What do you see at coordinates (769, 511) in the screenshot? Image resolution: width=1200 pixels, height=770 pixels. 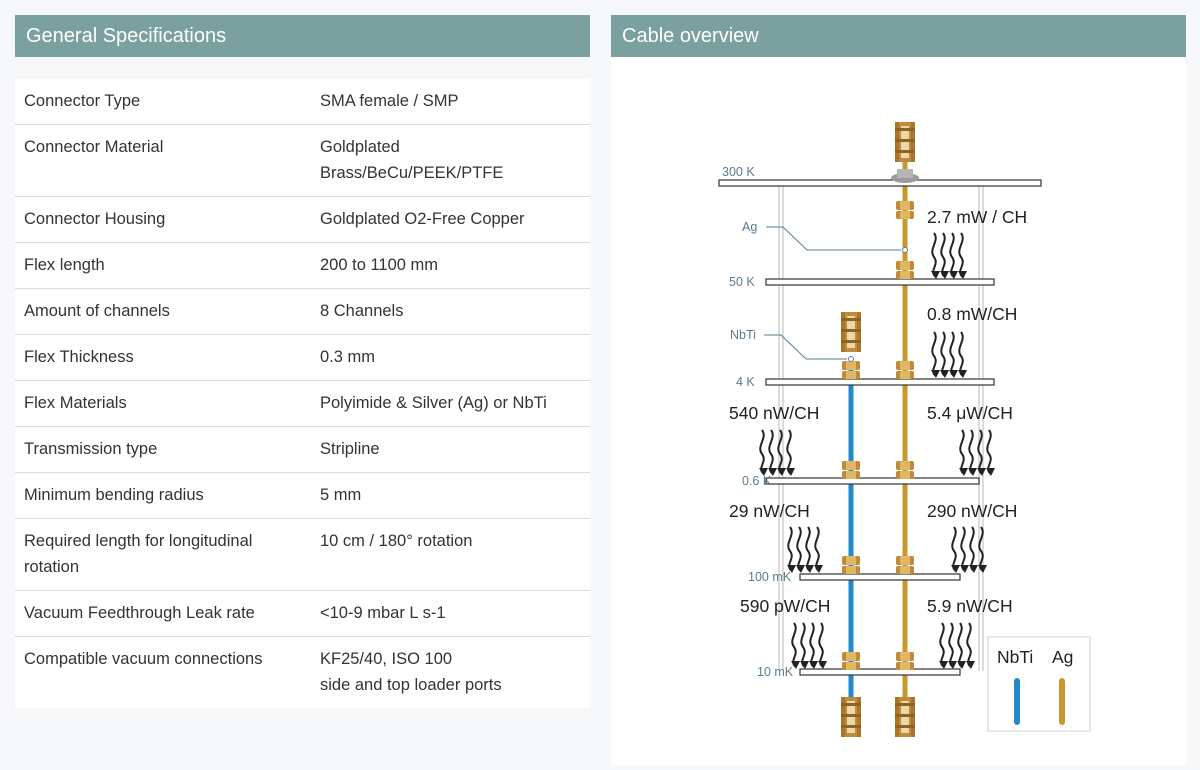 I see `heat-load-nbti-06-100: 29 nW/CH` at bounding box center [769, 511].